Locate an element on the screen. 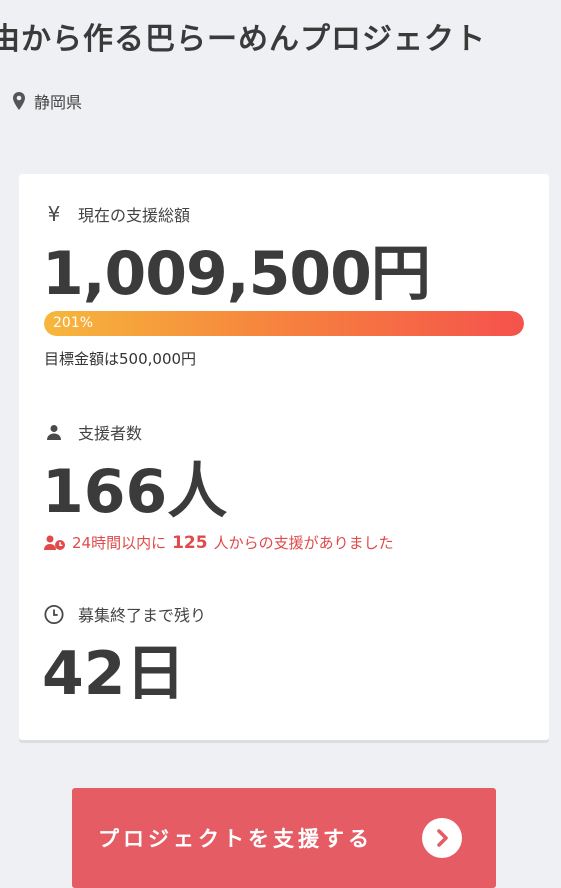  recent-suffix: 人からの支援がありました is located at coordinates (303, 543).